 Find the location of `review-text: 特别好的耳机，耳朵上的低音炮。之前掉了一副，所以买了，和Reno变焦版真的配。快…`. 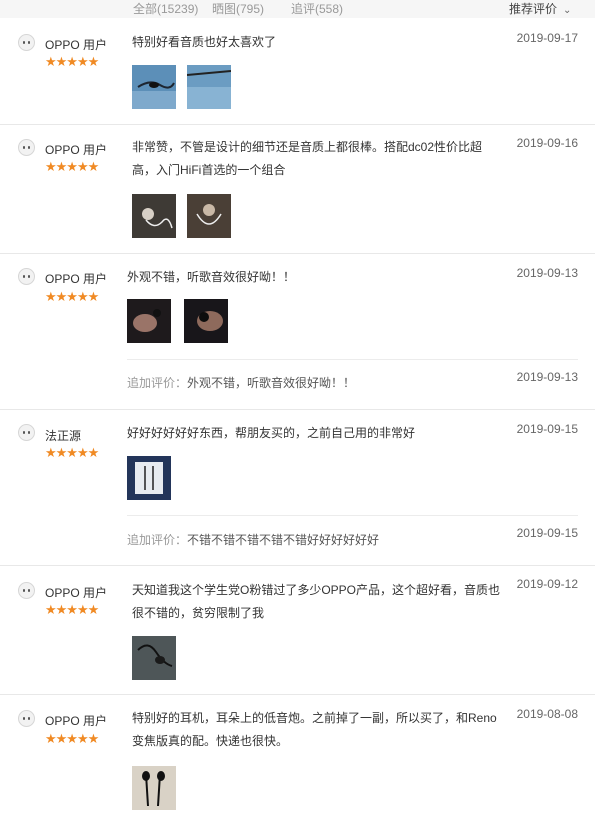

review-text: 特别好的耳机，耳朵上的低音炮。之前掉了一副，所以买了，和Reno变焦版真的配。快… is located at coordinates (314, 729).